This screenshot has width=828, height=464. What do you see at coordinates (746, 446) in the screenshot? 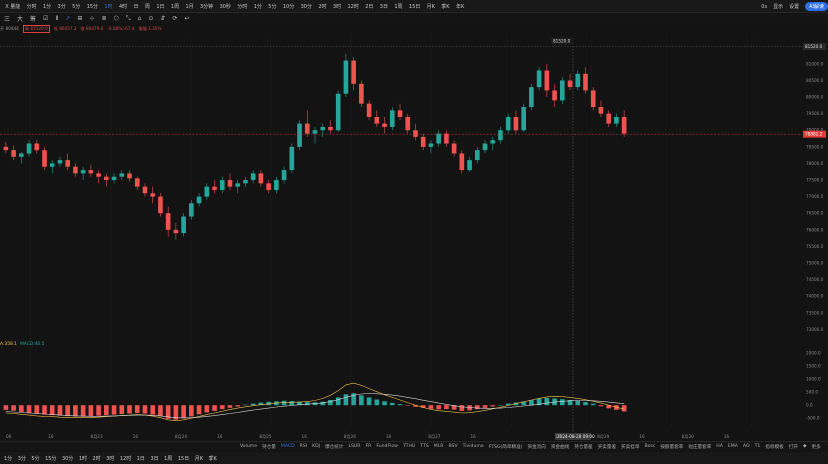
I see `indicator-tab: AO` at bounding box center [746, 446].